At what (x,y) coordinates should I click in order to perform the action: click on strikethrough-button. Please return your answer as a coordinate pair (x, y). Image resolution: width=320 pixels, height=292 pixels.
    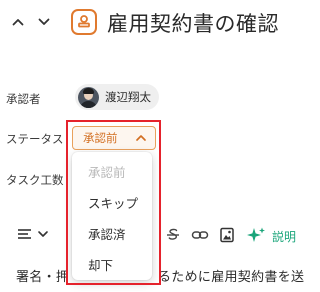
    Looking at the image, I should click on (173, 235).